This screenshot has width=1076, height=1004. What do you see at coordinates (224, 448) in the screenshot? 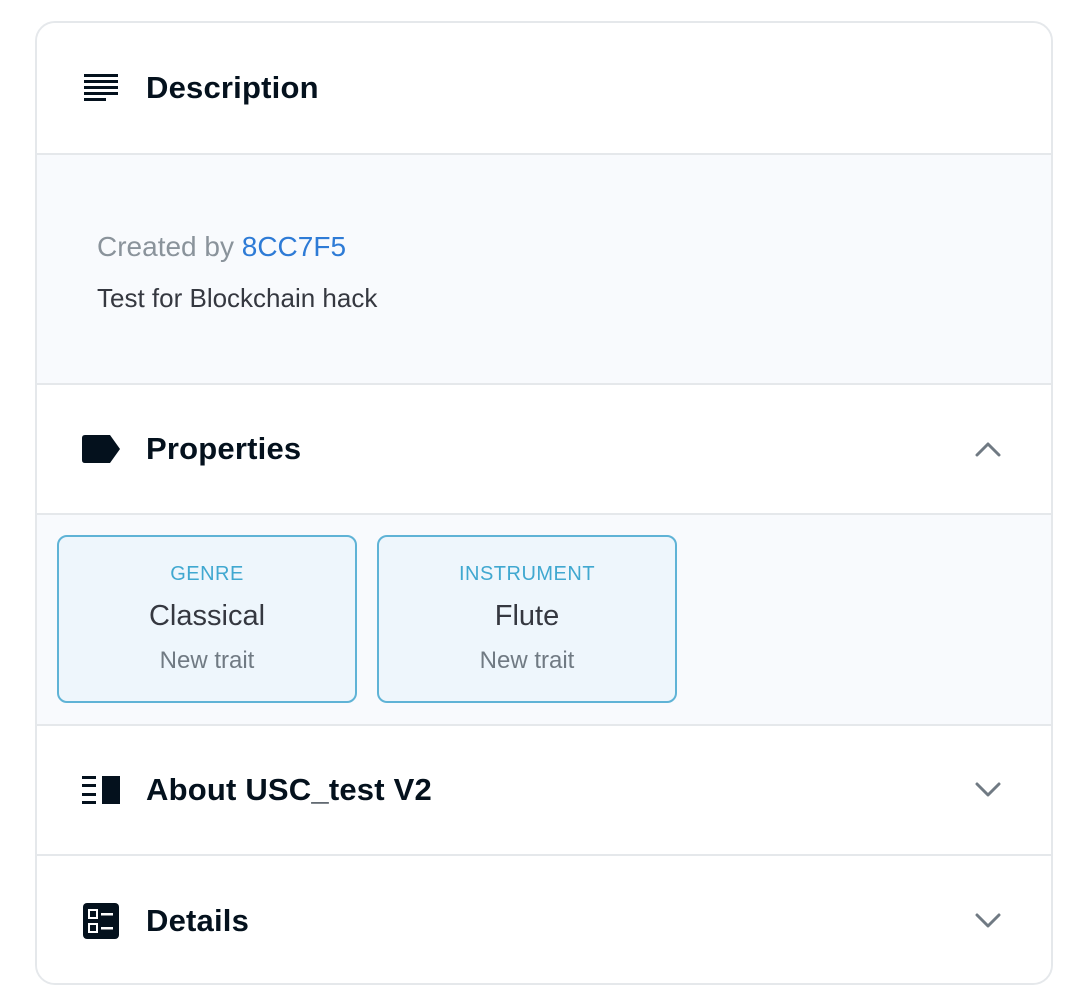
I see `properties-title: Properties` at bounding box center [224, 448].